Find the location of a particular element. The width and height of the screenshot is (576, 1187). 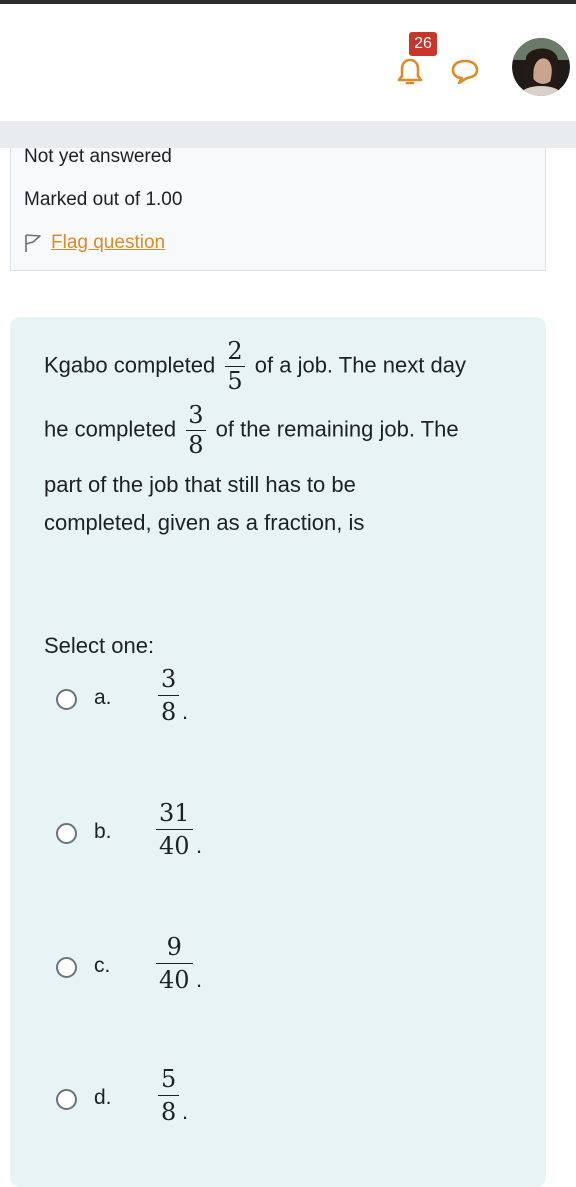

question-line-3: part of the job that still has to be is located at coordinates (200, 484).